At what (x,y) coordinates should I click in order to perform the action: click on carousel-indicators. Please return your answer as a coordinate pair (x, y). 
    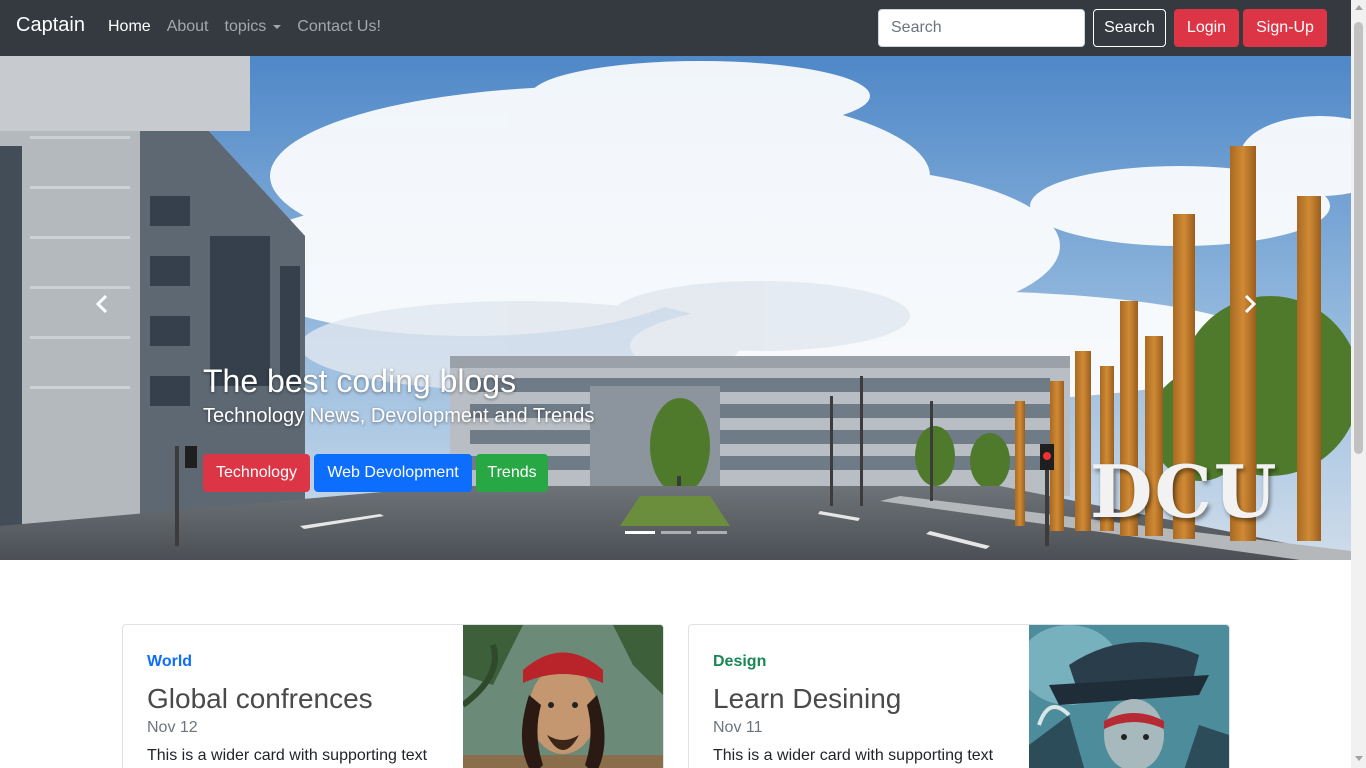
    Looking at the image, I should click on (679, 532).